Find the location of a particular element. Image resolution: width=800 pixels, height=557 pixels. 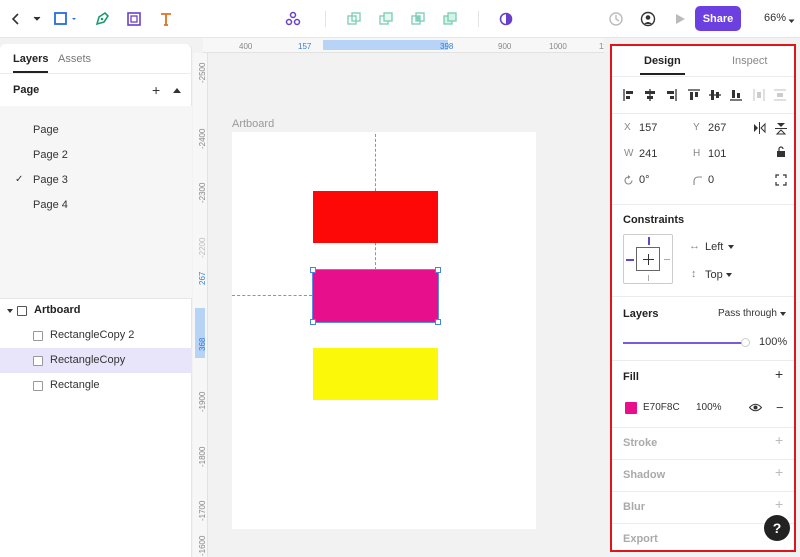

add-stroke-plus-icon: + is located at coordinates (779, 440).